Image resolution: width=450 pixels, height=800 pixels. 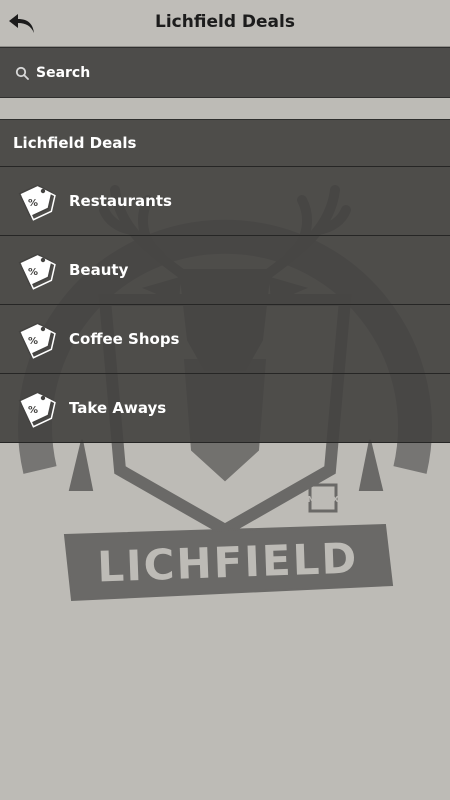 I want to click on list-item-label: Coffee Shops, so click(x=124, y=339).